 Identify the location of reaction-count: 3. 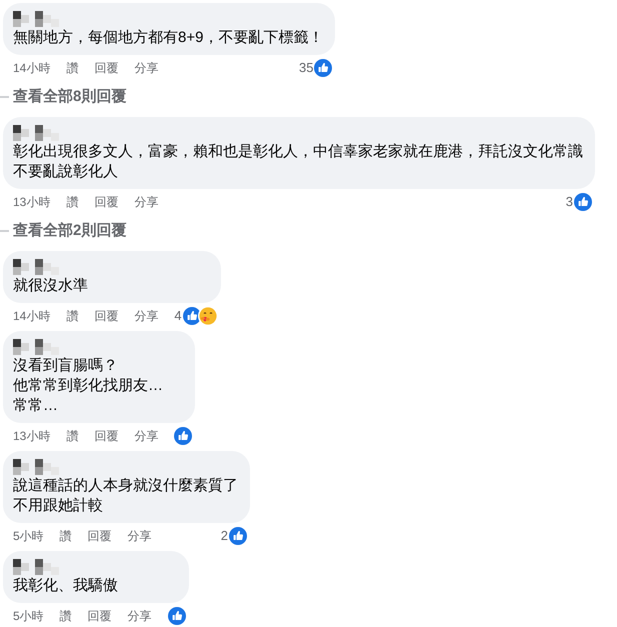
(569, 202).